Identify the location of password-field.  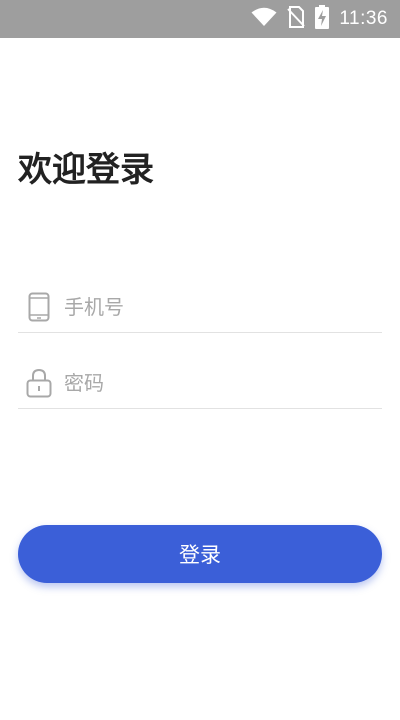
(200, 383).